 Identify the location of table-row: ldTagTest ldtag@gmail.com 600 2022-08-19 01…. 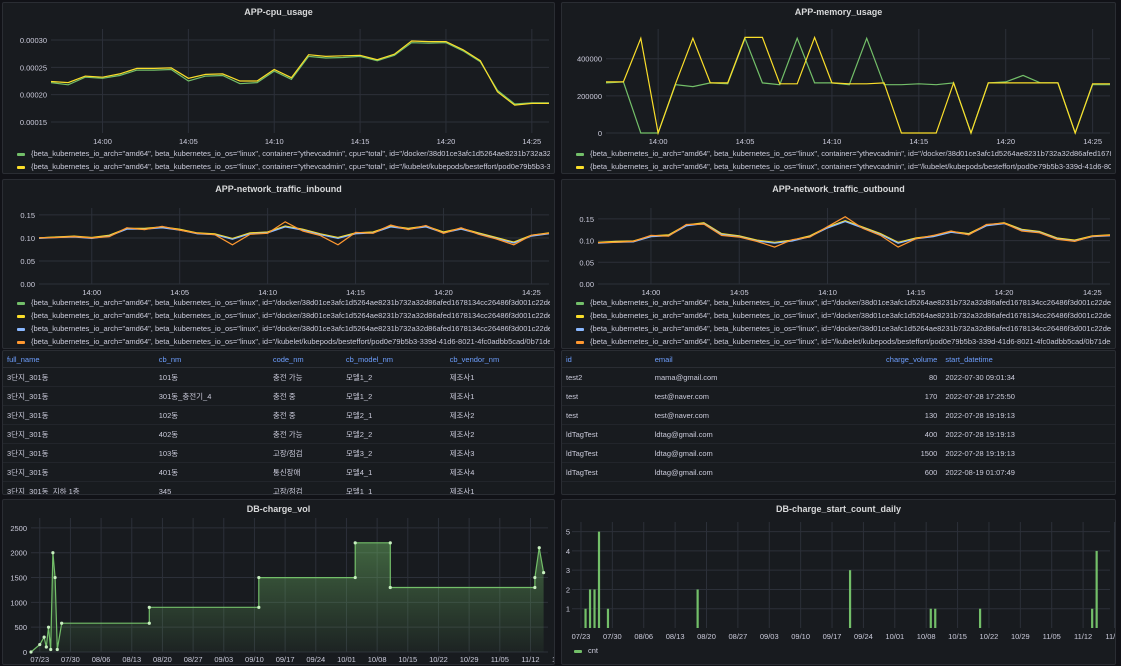
(838, 472).